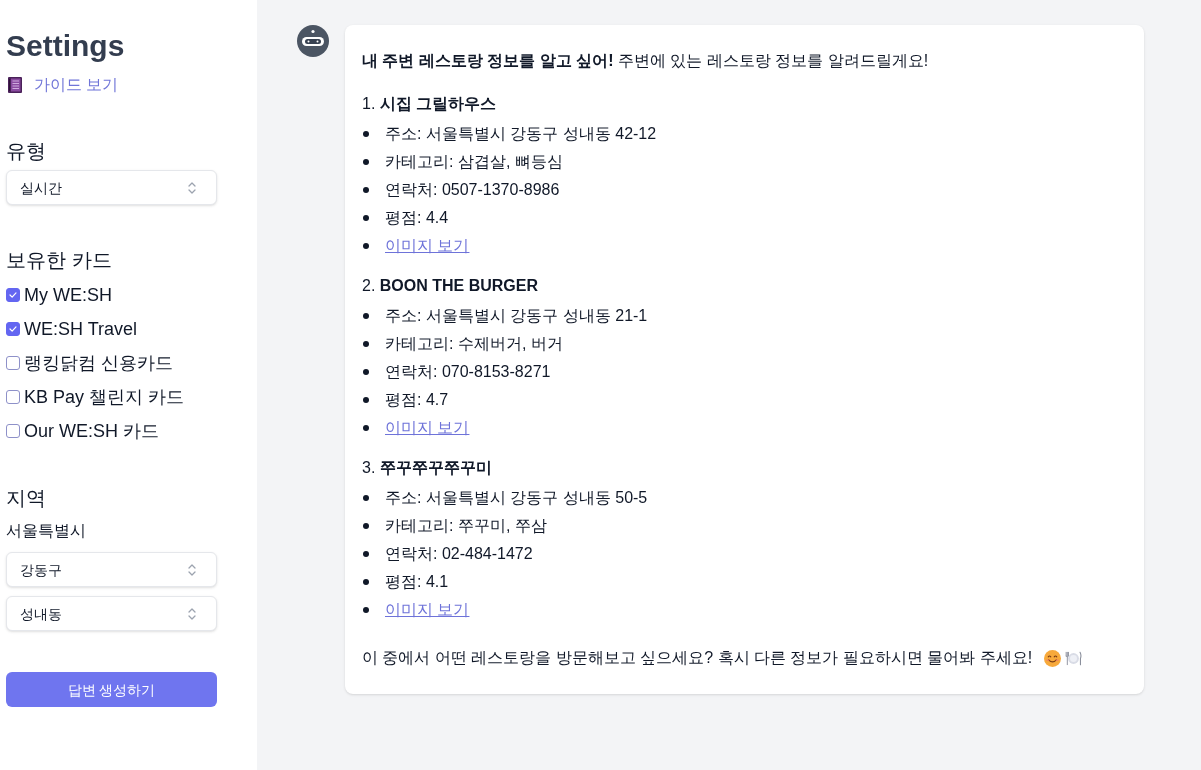 The image size is (1201, 770). I want to click on detail-text: 평점: 4.4, so click(417, 218).